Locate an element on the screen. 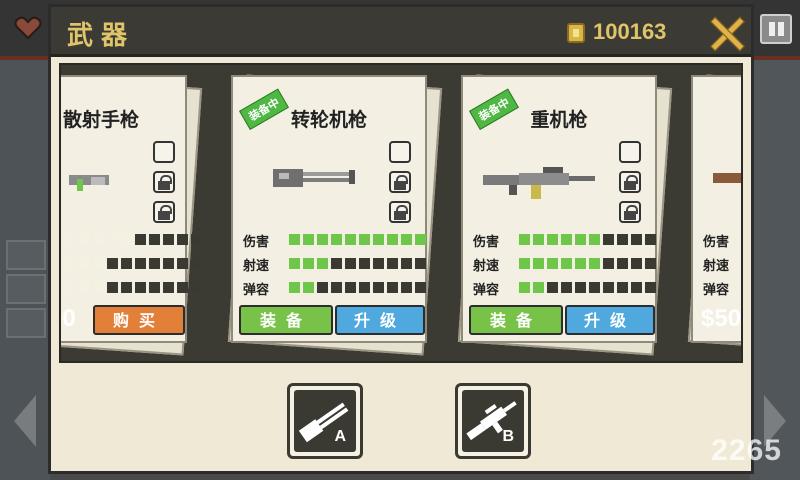 This screenshot has width=800, height=480. weapon-name: 转轮机枪 is located at coordinates (328, 120).